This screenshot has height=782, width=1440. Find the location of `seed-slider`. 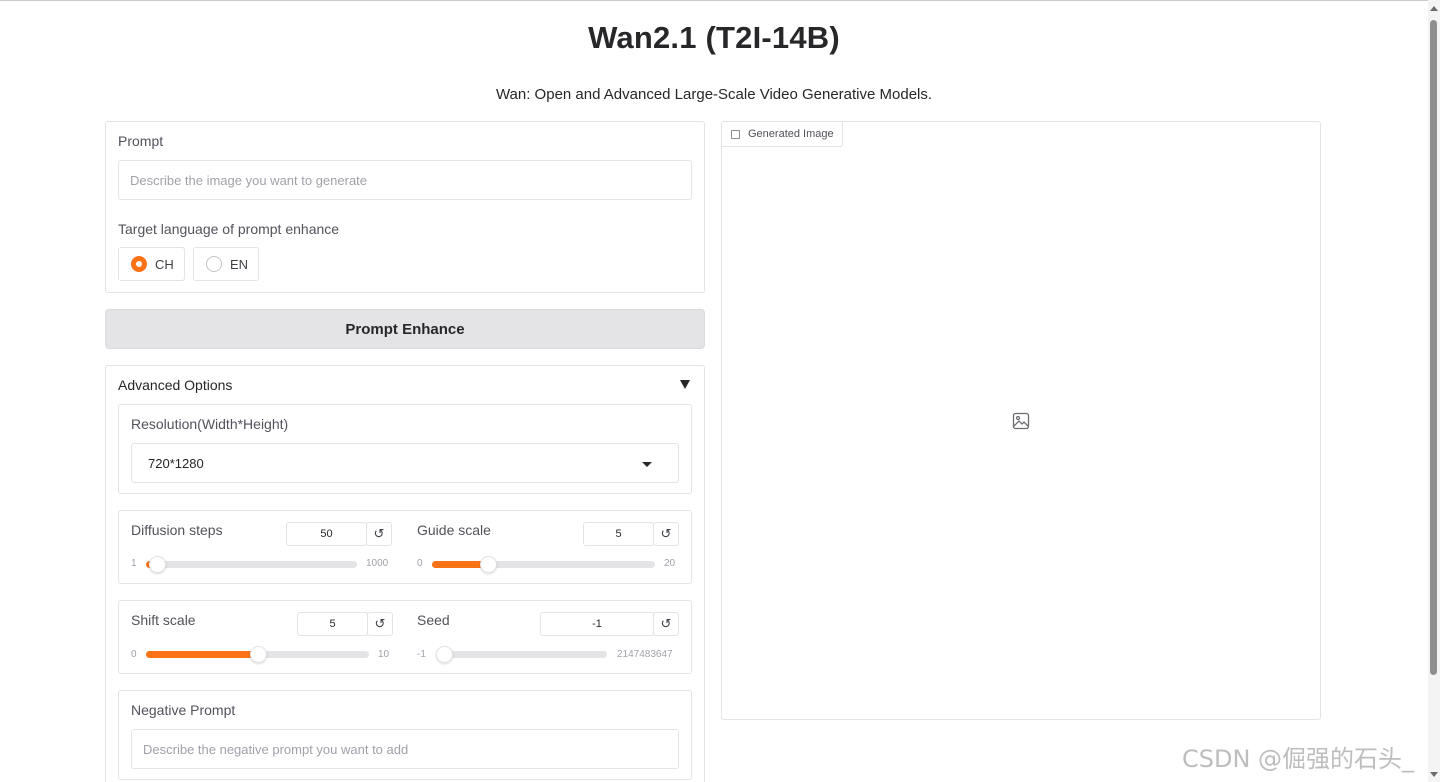

seed-slider is located at coordinates (521, 654).